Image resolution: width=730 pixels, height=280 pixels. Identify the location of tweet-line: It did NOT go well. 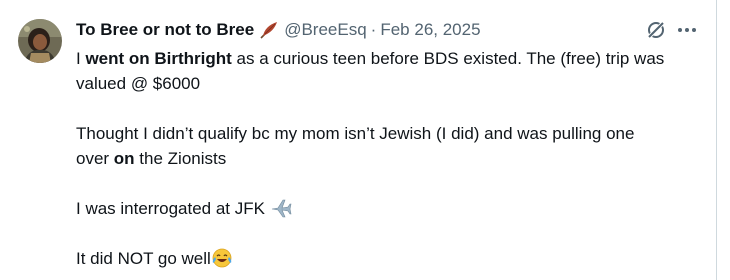
(391, 258).